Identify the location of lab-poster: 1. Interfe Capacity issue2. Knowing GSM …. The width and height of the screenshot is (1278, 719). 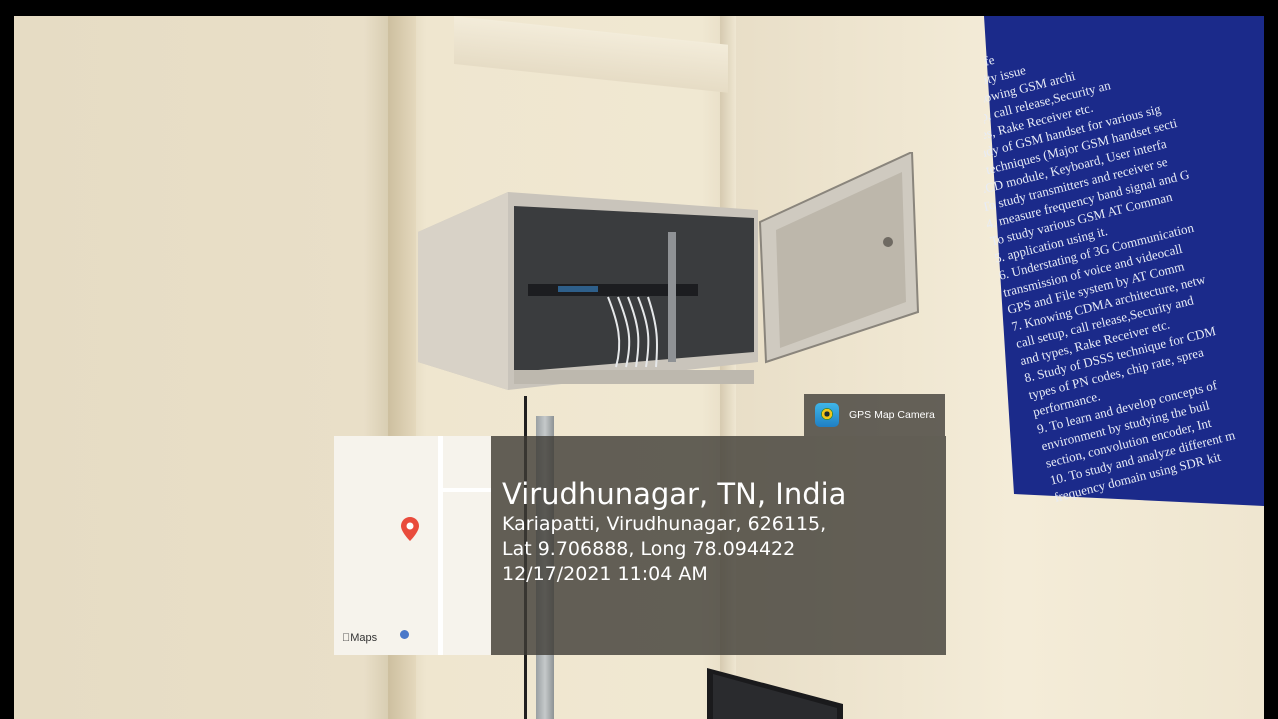
(1124, 261).